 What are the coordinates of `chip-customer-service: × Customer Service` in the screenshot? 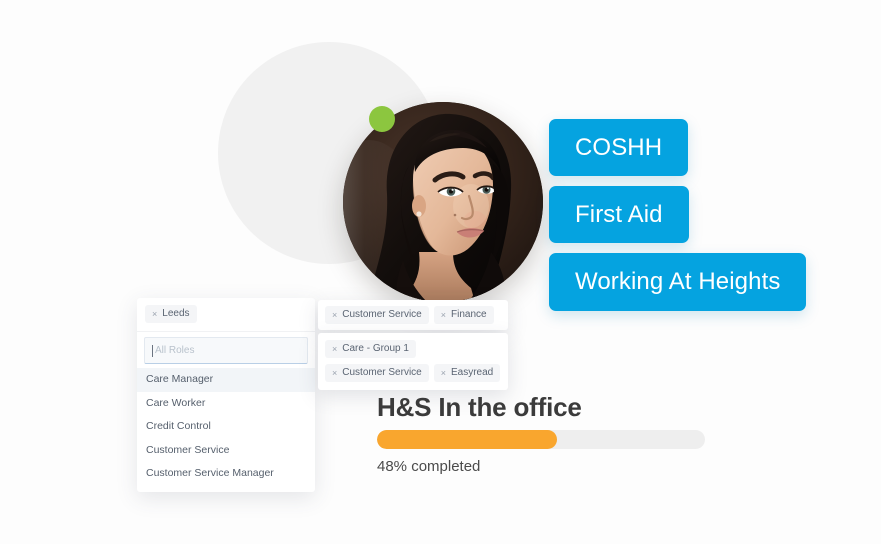 It's located at (377, 315).